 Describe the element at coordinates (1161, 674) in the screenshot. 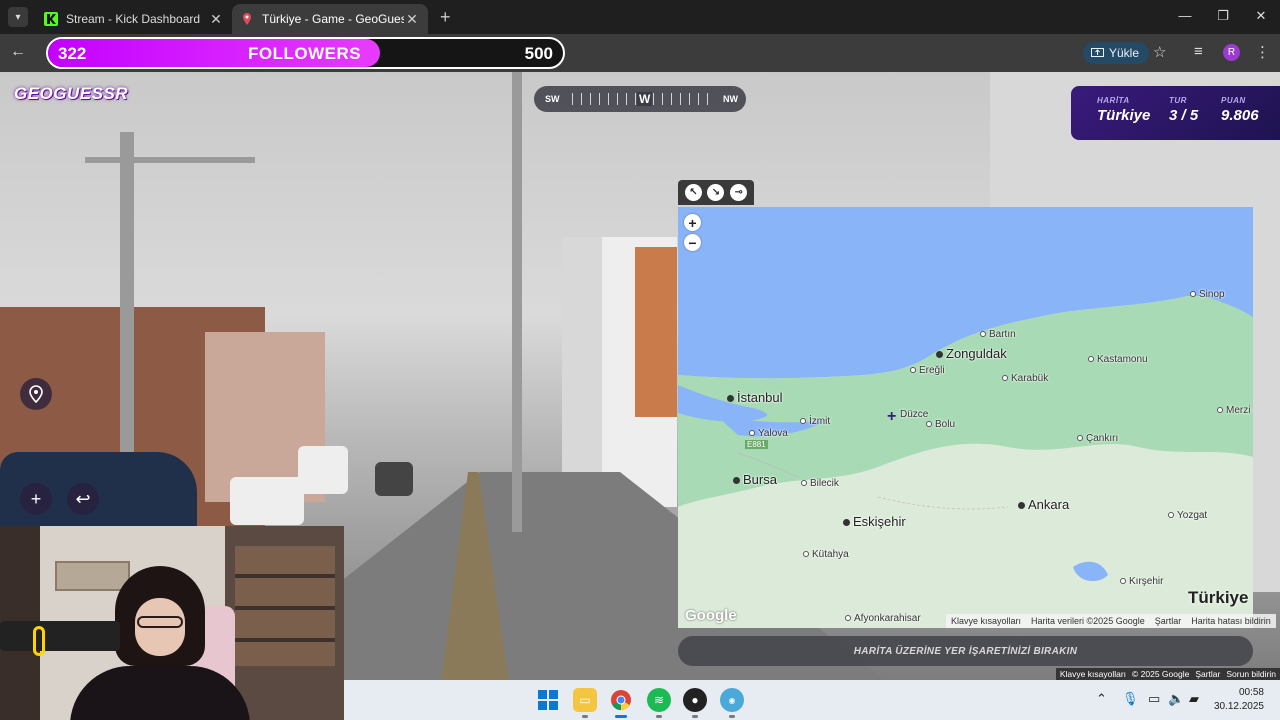

I see `sv-footer-copyright: © 2025 Google` at that location.